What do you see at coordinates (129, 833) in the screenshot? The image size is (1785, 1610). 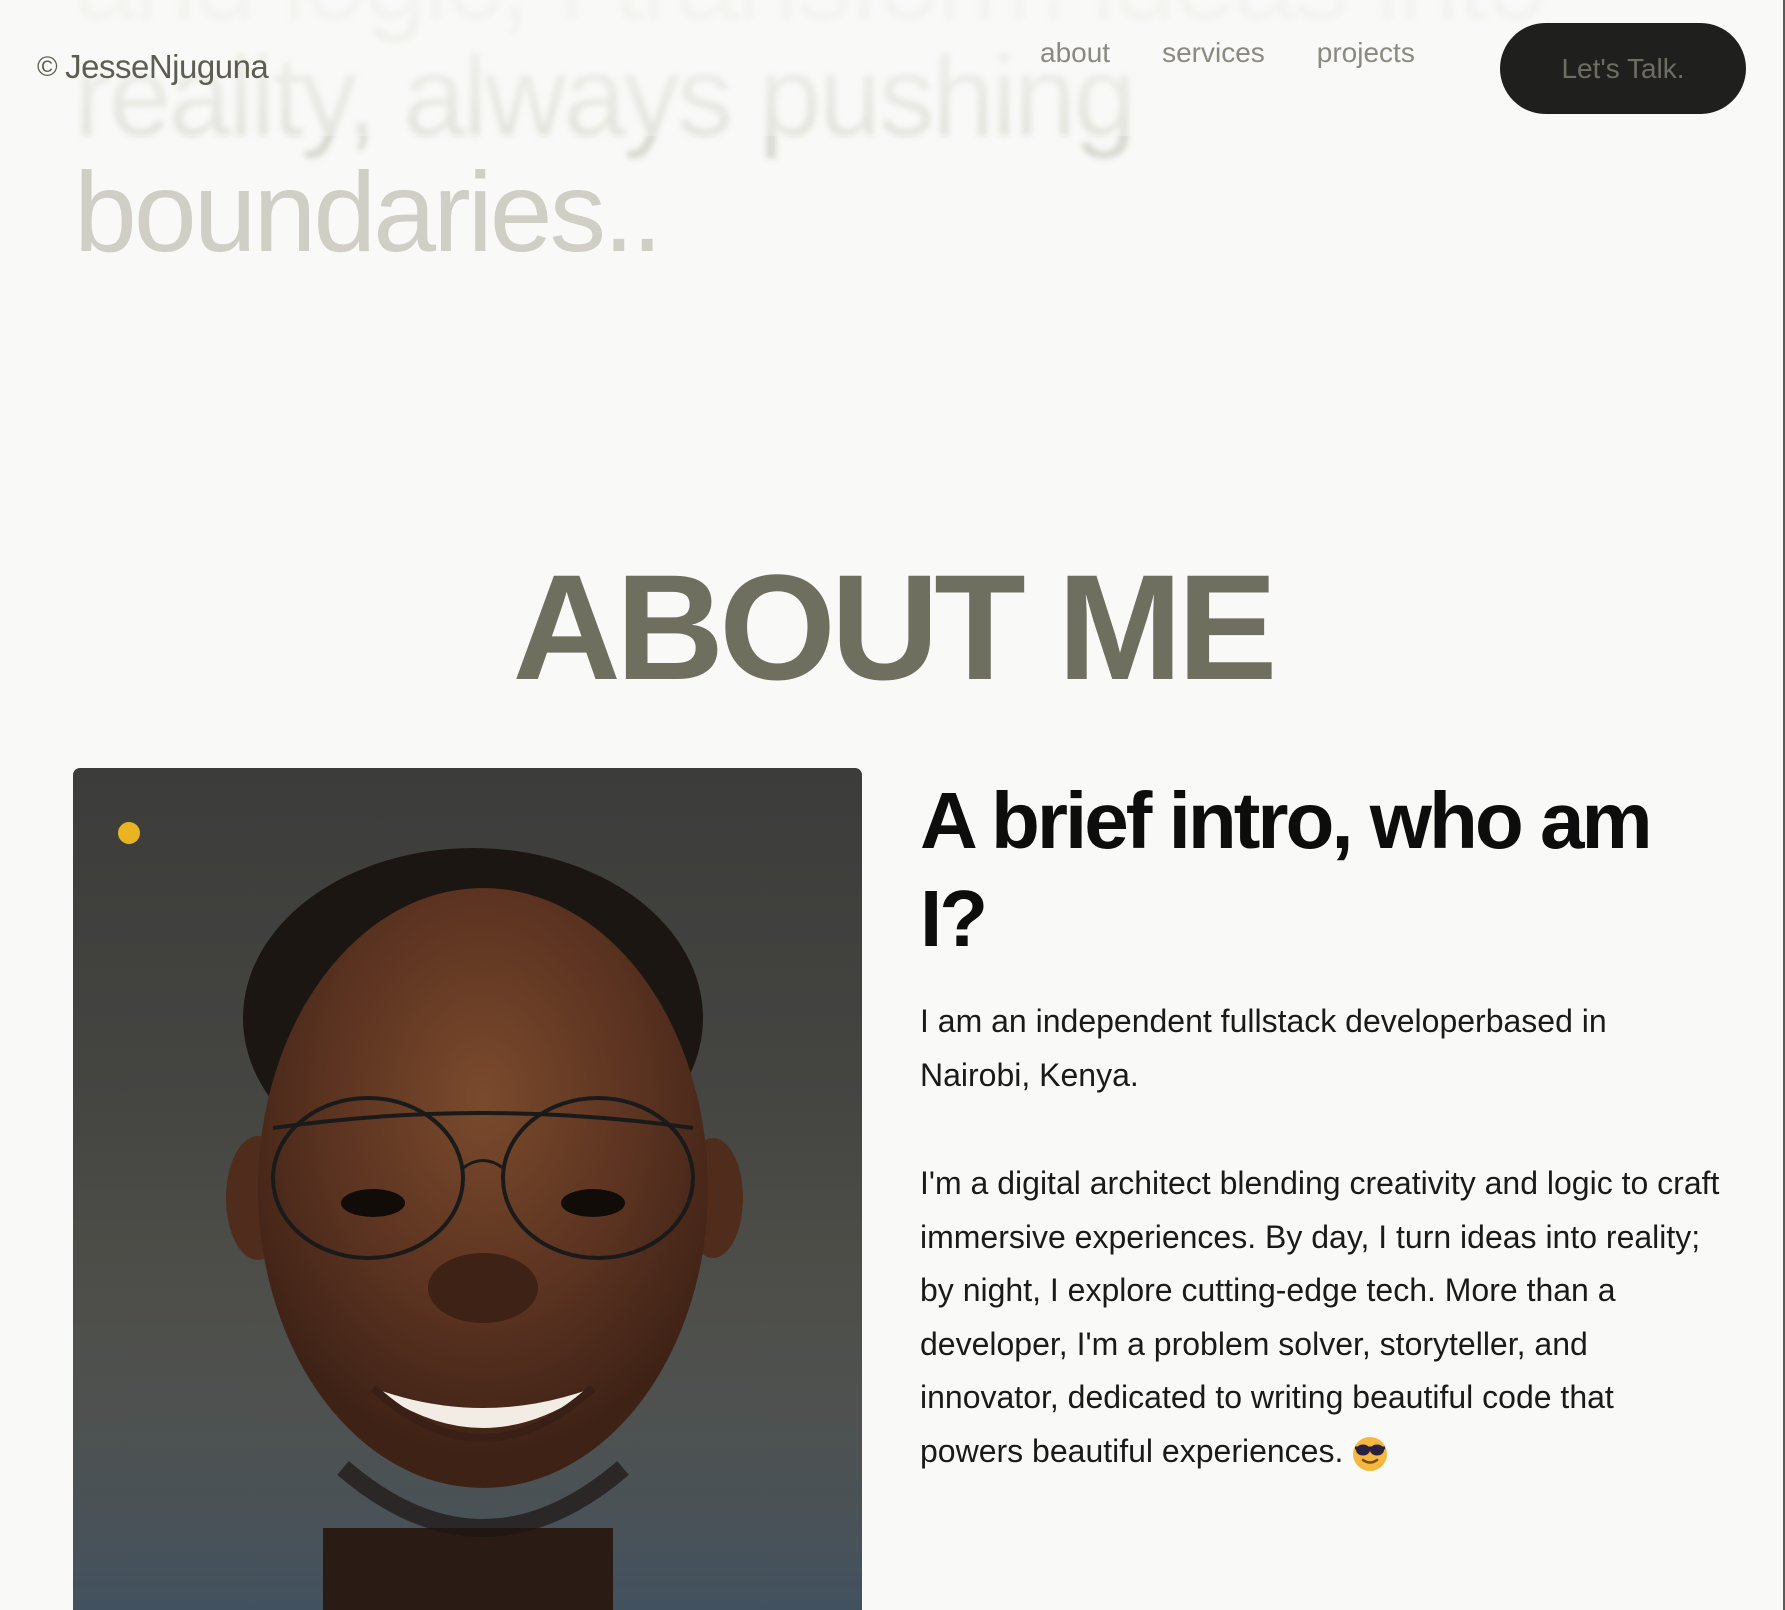 I see `status-dot` at bounding box center [129, 833].